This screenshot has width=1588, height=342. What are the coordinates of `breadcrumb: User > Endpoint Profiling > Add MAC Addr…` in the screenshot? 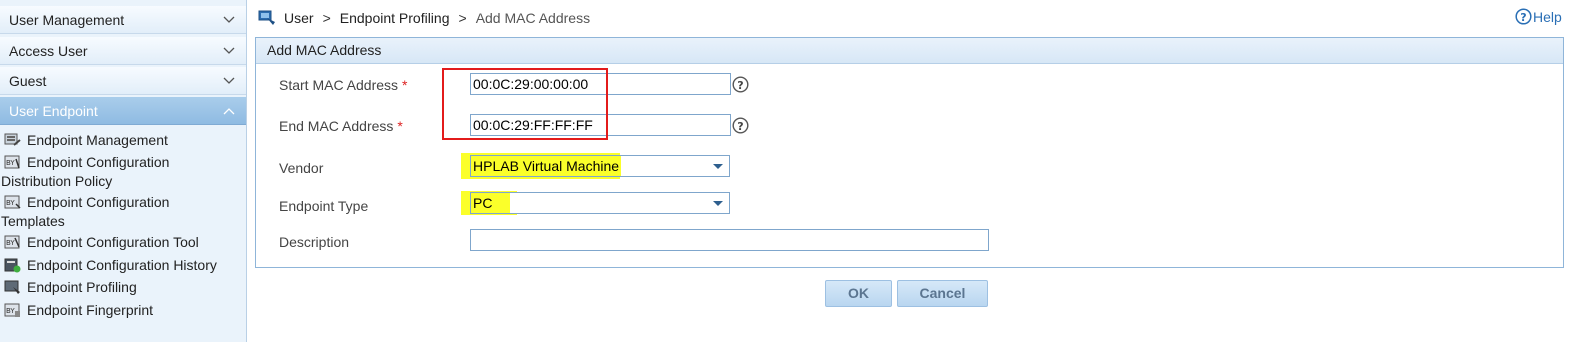 It's located at (424, 18).